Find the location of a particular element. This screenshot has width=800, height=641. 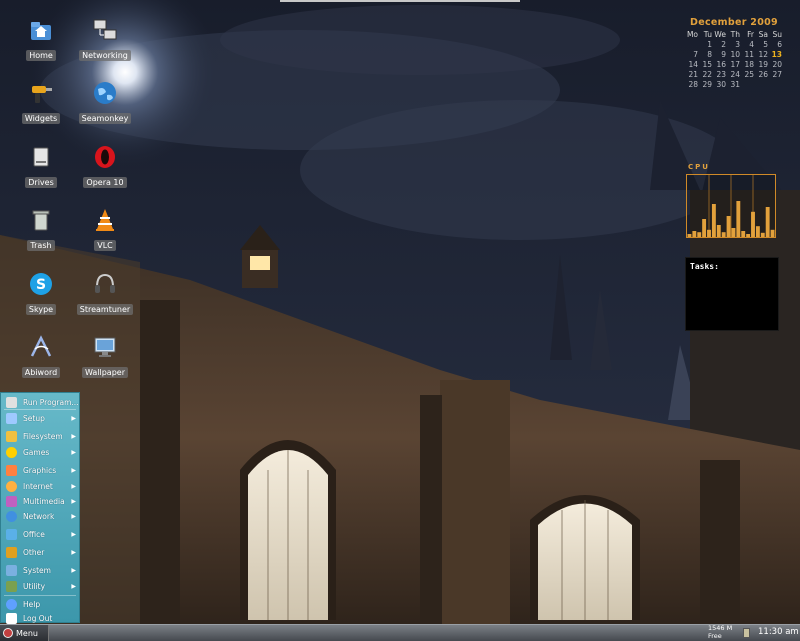

menu-item-utility: Utility ▶ is located at coordinates (40, 586).